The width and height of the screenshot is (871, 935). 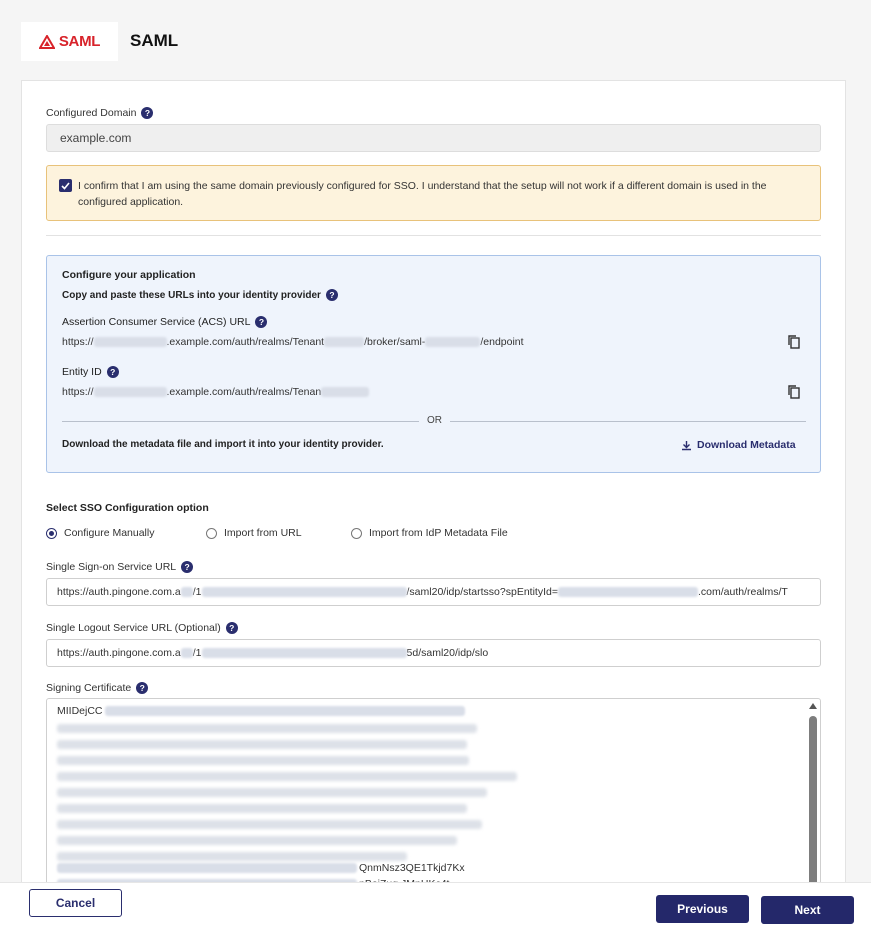 I want to click on copy-acs-url-icon, so click(x=794, y=342).